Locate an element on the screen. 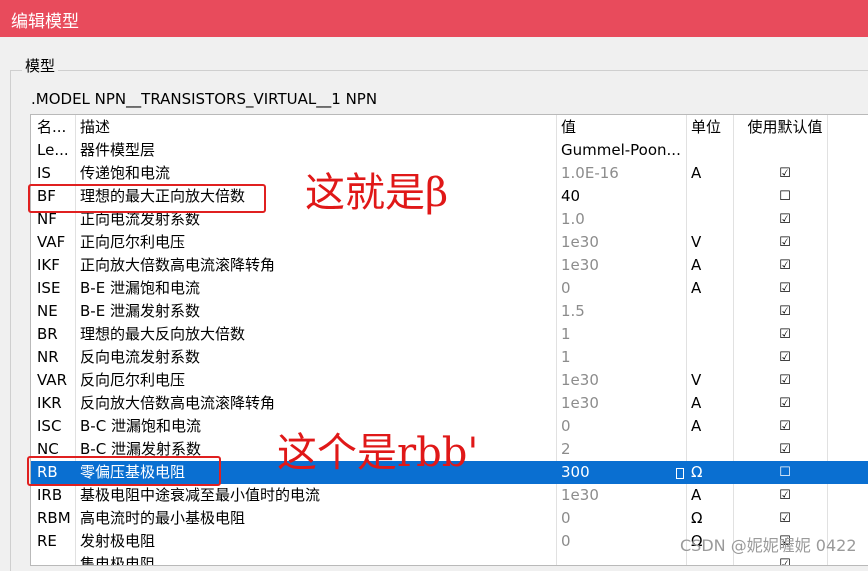 This screenshot has width=868, height=571. param-name: ISC is located at coordinates (49, 426).